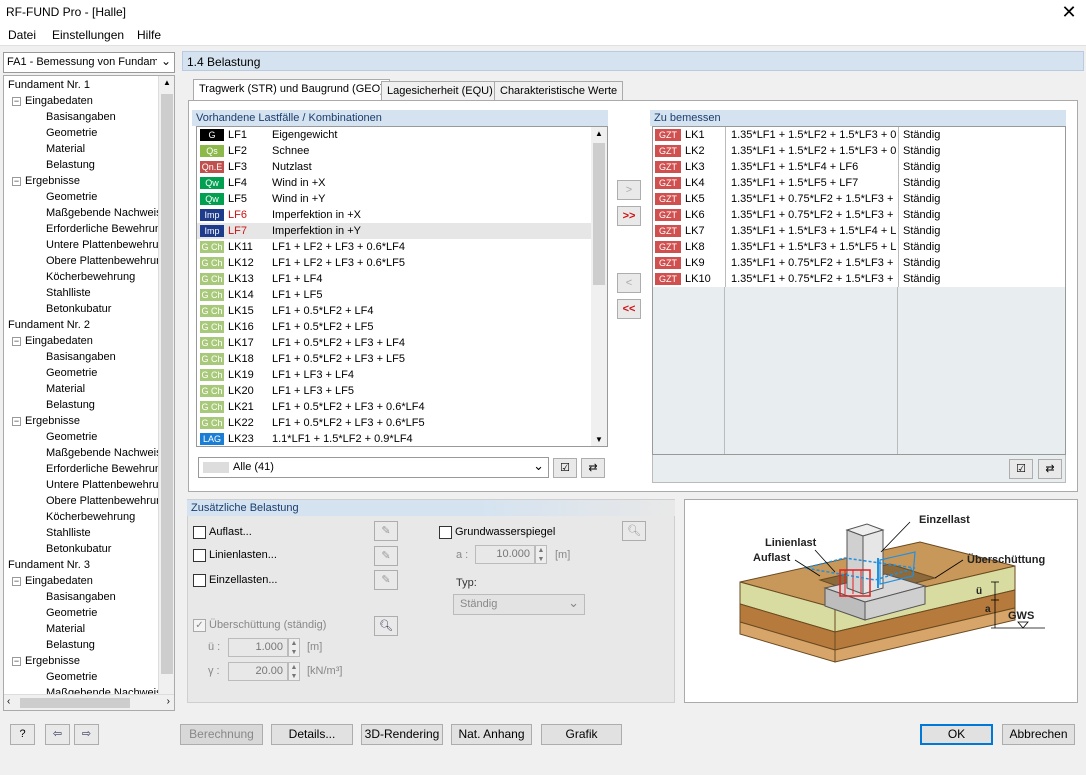 This screenshot has width=1086, height=775. Describe the element at coordinates (445, 532) in the screenshot. I see `gws-checkbox` at that location.